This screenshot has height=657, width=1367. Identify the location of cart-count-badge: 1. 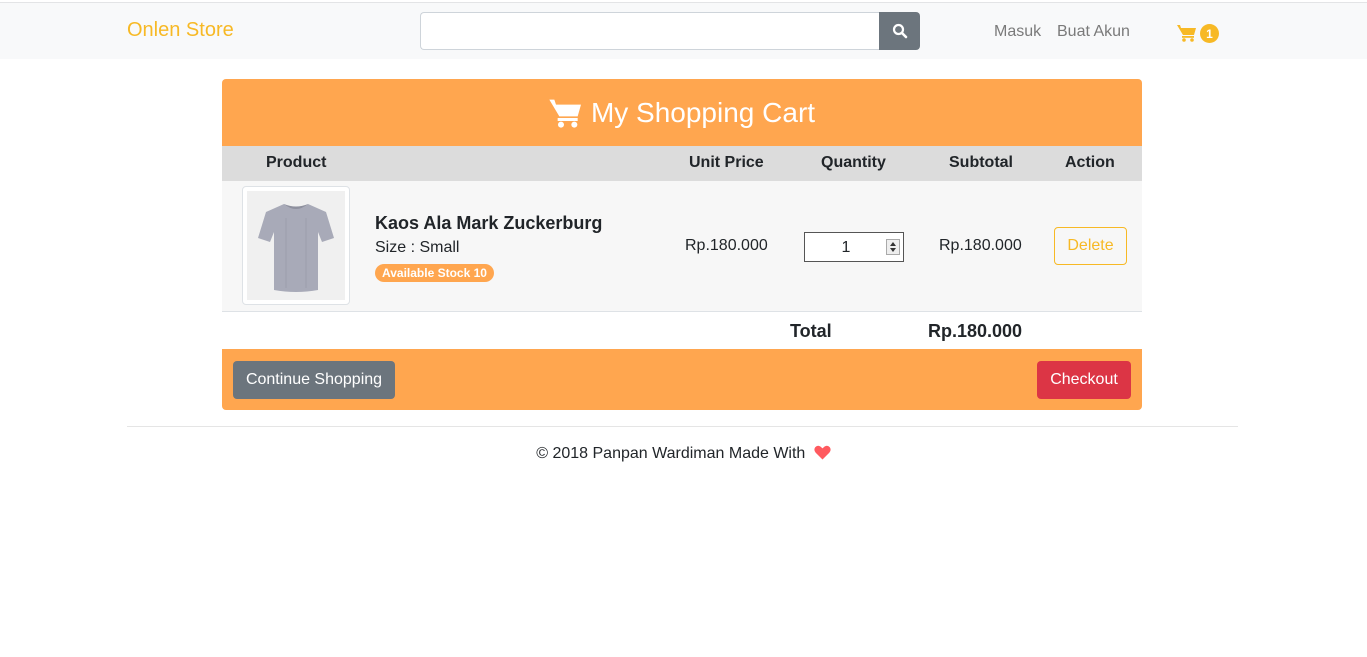
(1209, 33).